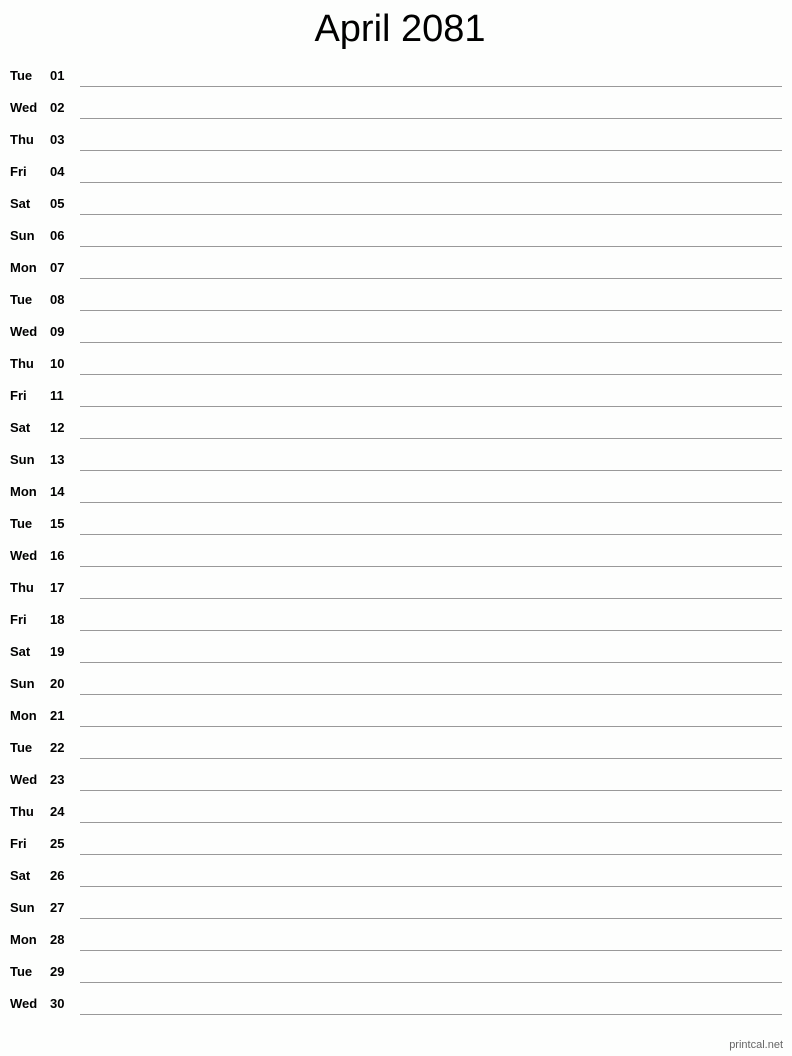 This screenshot has width=792, height=1056. Describe the element at coordinates (396, 976) in the screenshot. I see `day-row: Tue 29` at that location.